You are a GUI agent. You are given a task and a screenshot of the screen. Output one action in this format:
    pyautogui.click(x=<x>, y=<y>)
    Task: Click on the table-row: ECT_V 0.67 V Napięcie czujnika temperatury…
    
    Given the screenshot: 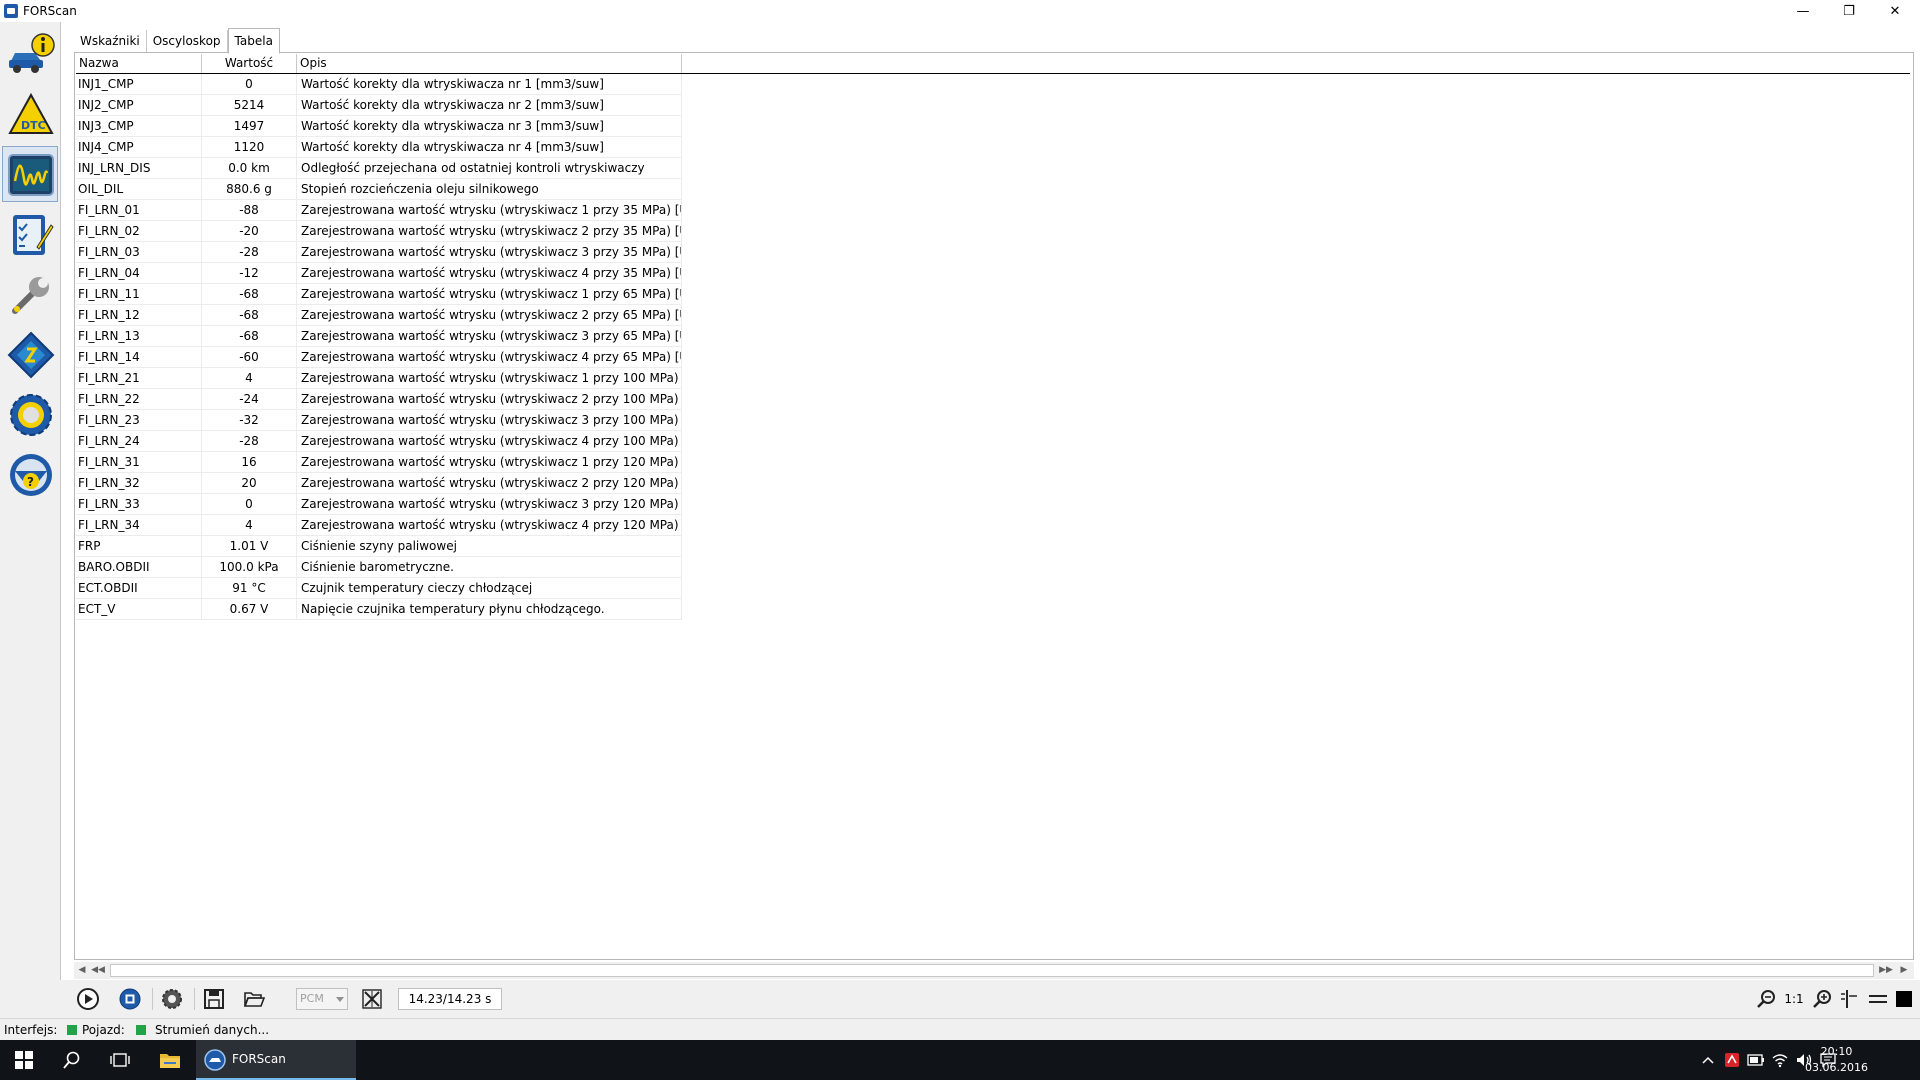 What is the action you would take?
    pyautogui.click(x=379, y=609)
    